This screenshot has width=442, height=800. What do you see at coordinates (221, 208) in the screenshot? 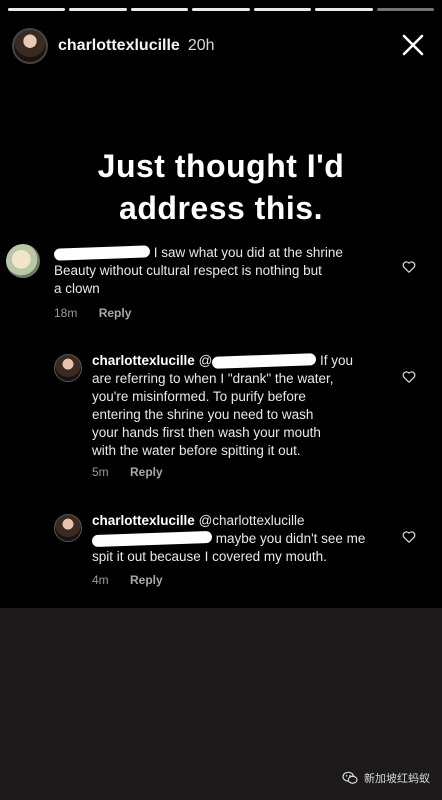
I see `headline-line-2: address this.` at bounding box center [221, 208].